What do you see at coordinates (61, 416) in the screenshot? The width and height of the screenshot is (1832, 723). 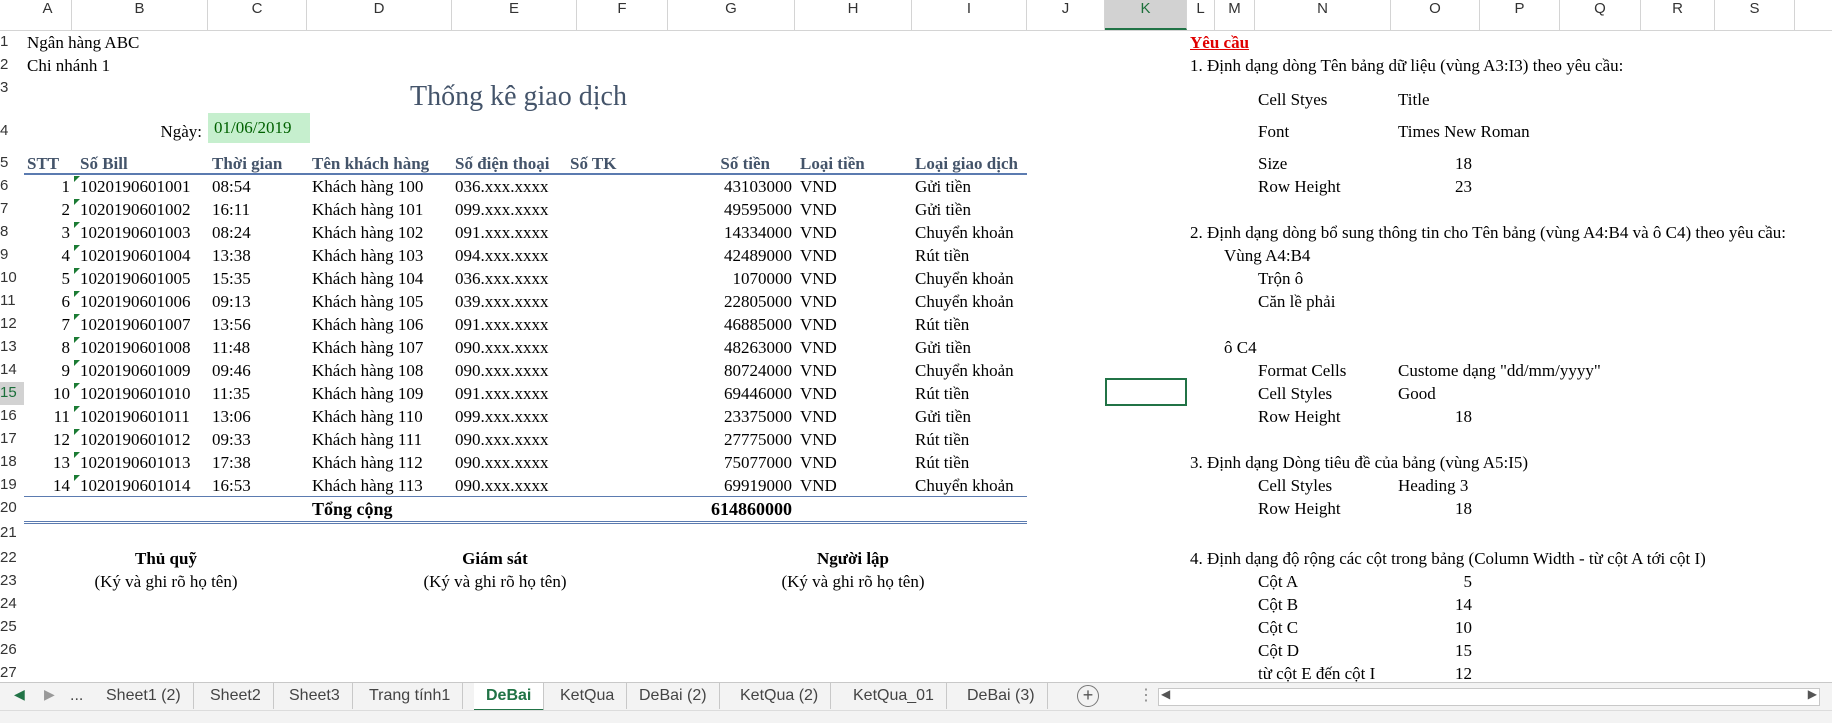 I see `record-stt: 11` at bounding box center [61, 416].